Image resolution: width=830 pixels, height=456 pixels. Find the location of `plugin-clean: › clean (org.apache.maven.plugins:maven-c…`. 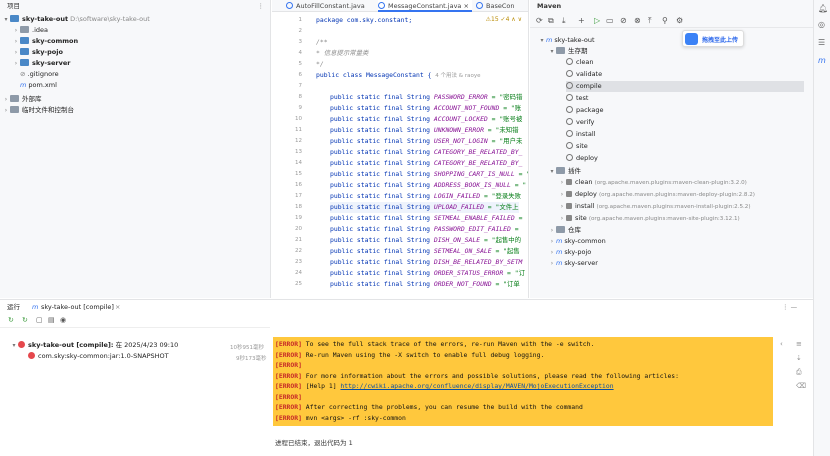

plugin-clean: › clean (org.apache.maven.plugins:maven-c… is located at coordinates (652, 182).